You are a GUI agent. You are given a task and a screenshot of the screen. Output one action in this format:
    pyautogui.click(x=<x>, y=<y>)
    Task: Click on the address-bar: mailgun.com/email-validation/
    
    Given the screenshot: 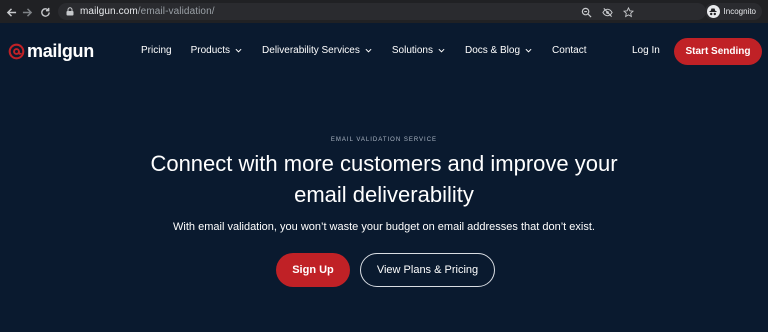 What is the action you would take?
    pyautogui.click(x=382, y=11)
    